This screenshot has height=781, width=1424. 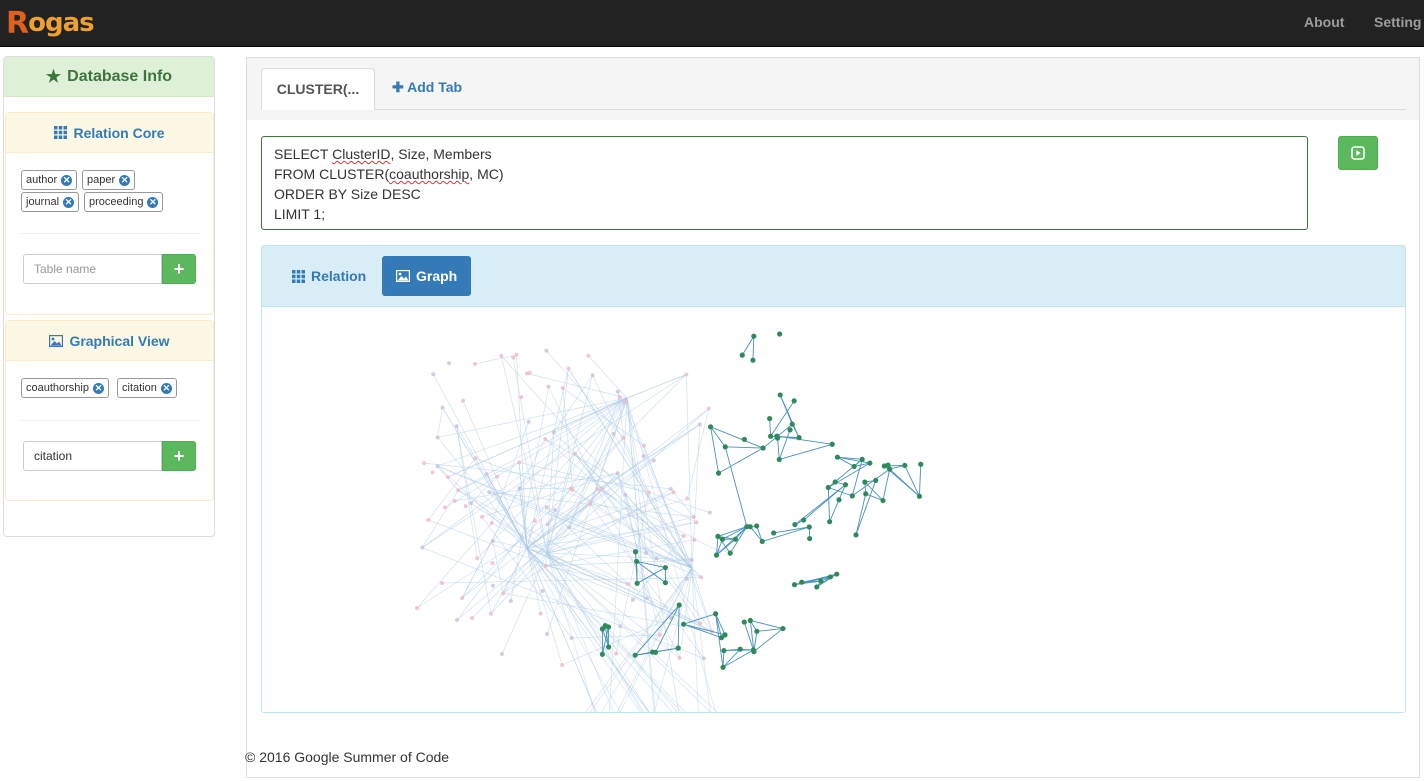 What do you see at coordinates (329, 276) in the screenshot?
I see `tab-relation: Relation` at bounding box center [329, 276].